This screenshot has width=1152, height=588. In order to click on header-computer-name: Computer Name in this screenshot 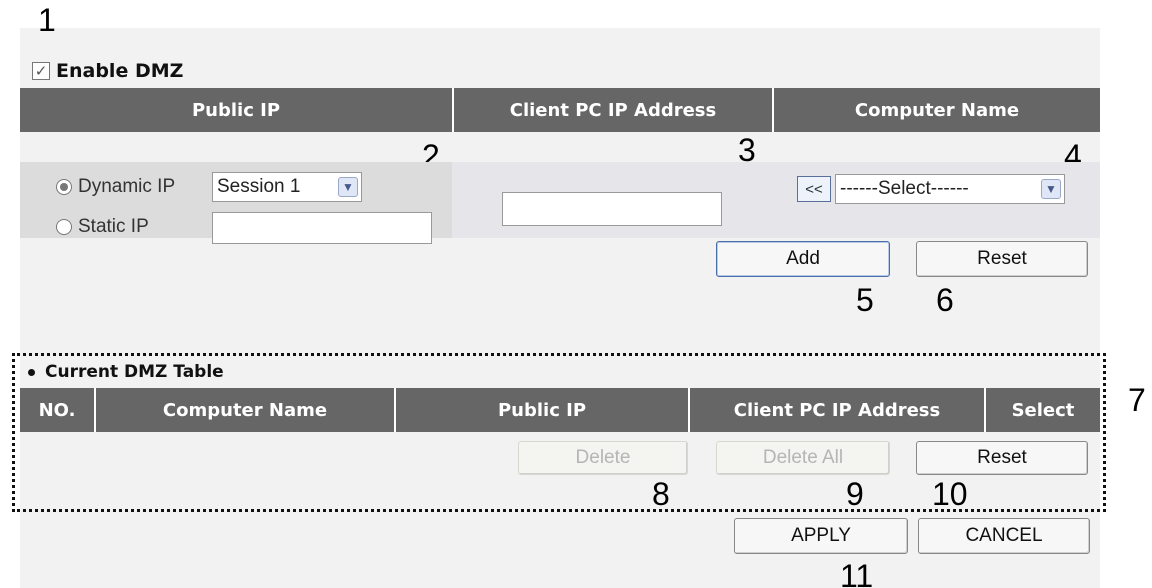, I will do `click(937, 110)`.